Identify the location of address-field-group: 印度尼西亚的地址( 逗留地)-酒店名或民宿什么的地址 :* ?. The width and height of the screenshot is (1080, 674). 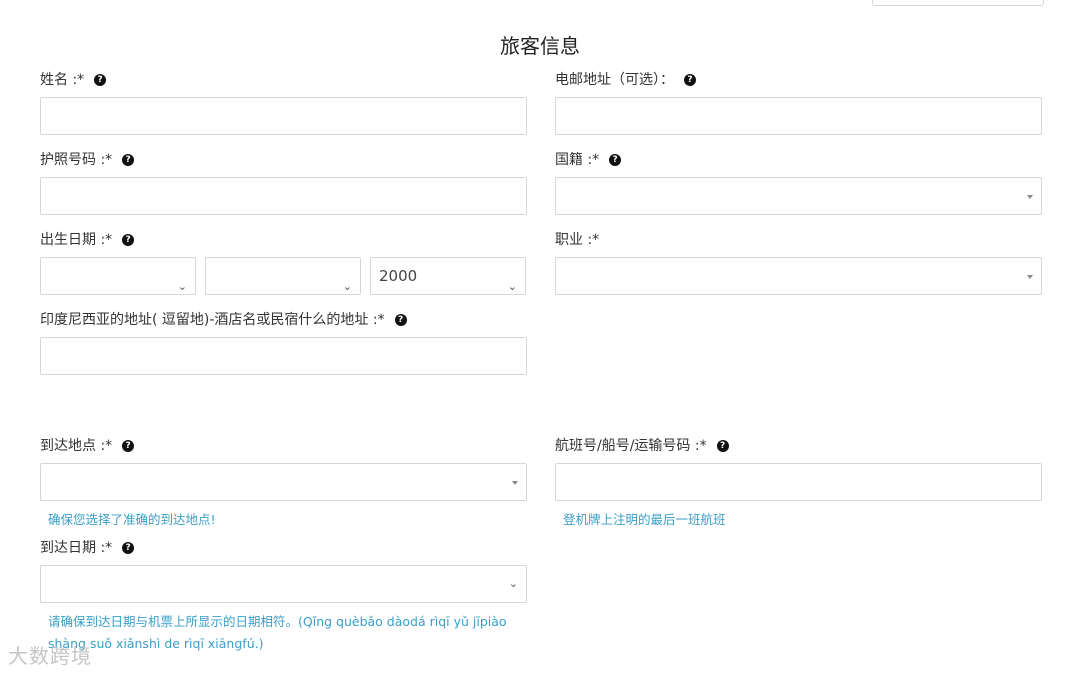
(283, 342).